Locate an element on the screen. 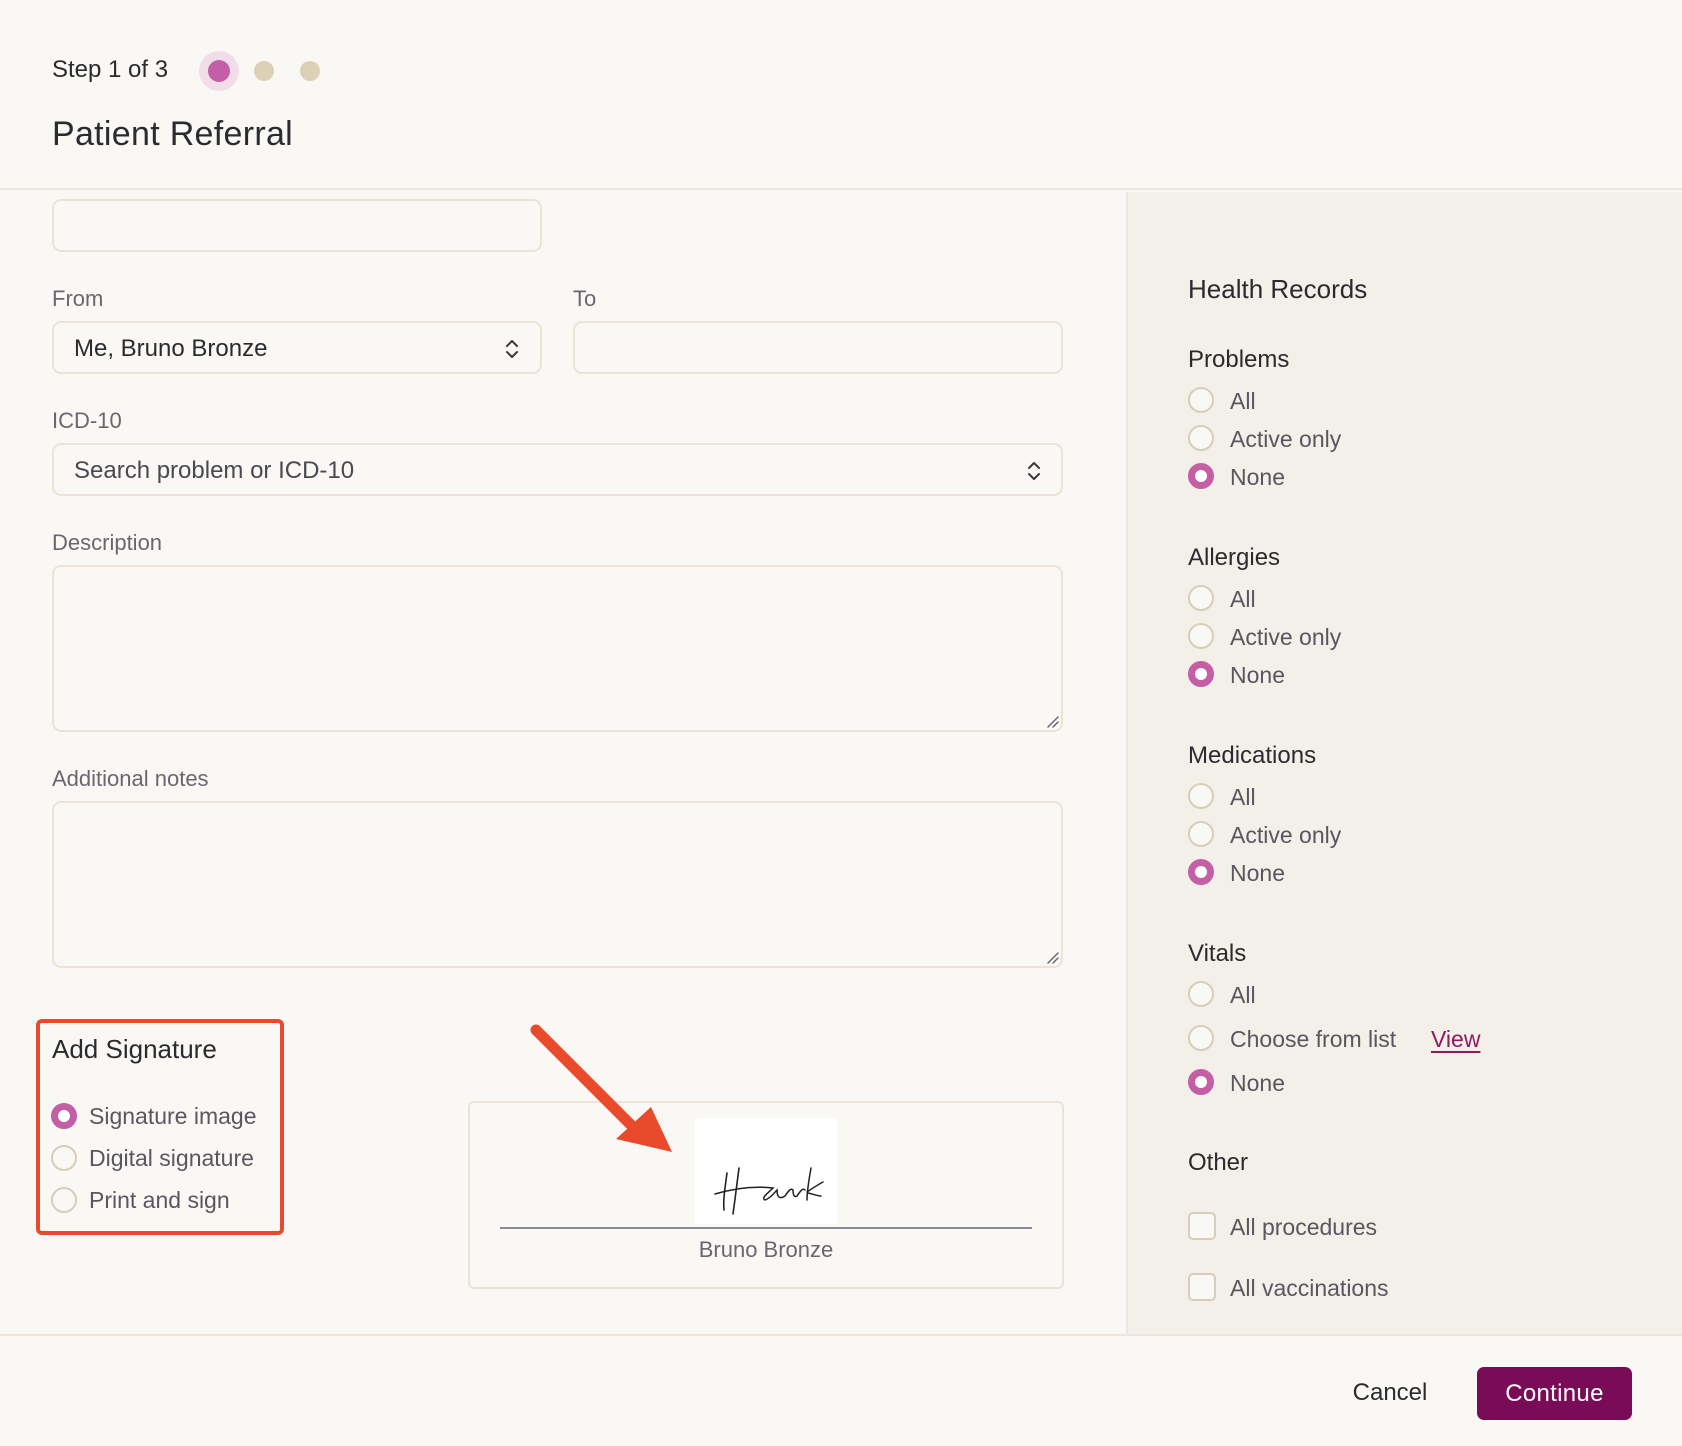  medications-all-label: All is located at coordinates (1243, 797).